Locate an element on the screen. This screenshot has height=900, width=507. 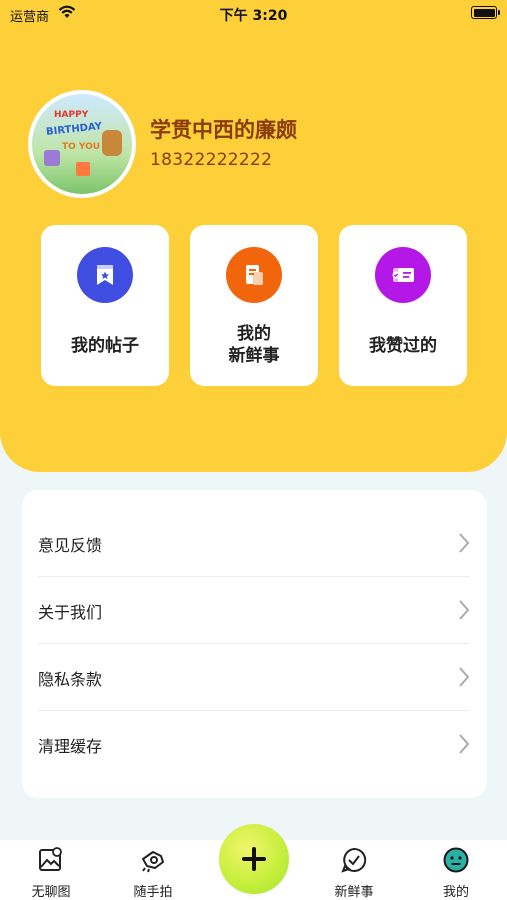
my-news-card: 我的 新鲜事 is located at coordinates (254, 305).